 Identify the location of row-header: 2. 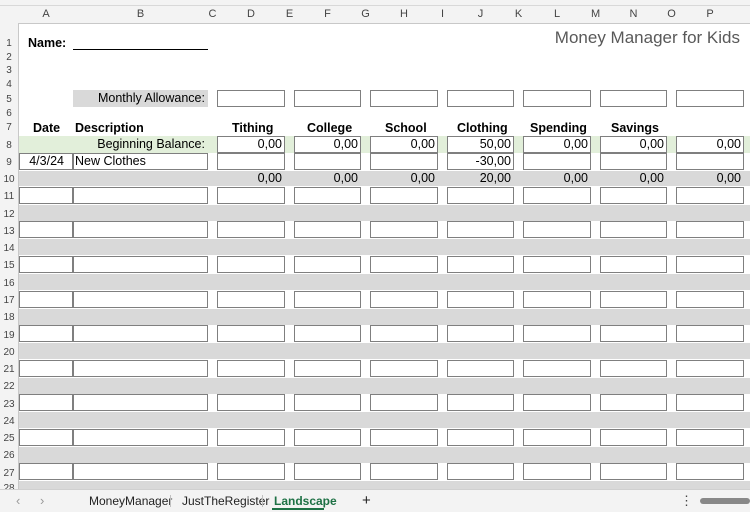
(9, 58).